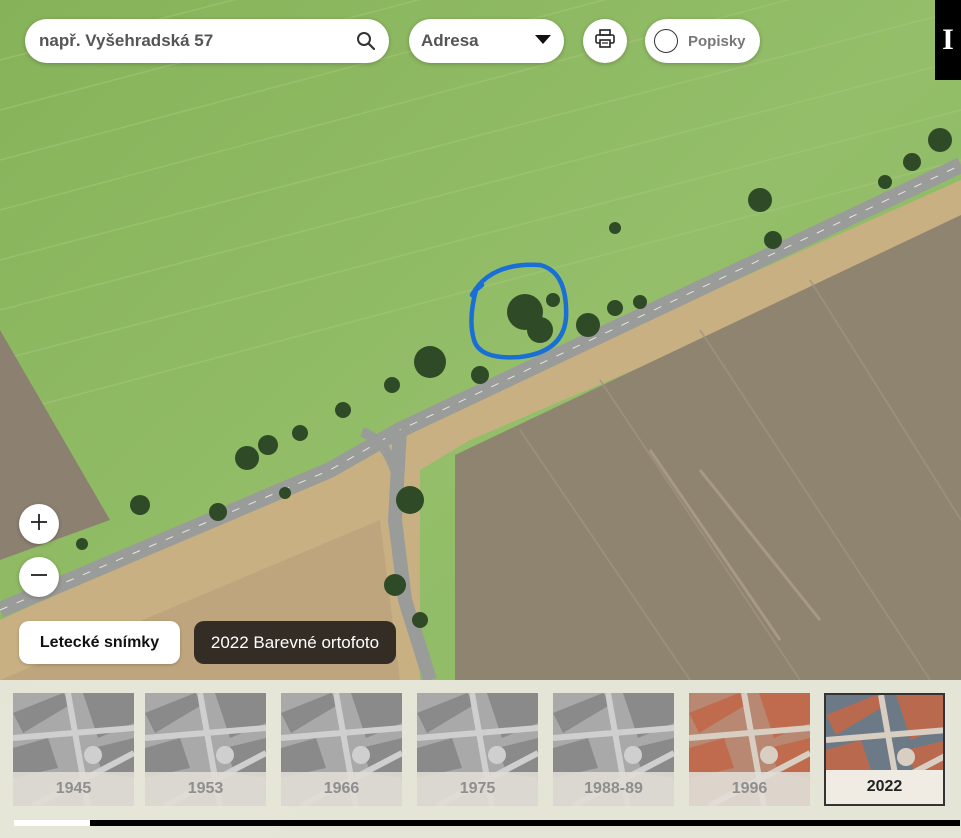 The width and height of the screenshot is (961, 838). I want to click on chevron-down-icon, so click(543, 41).